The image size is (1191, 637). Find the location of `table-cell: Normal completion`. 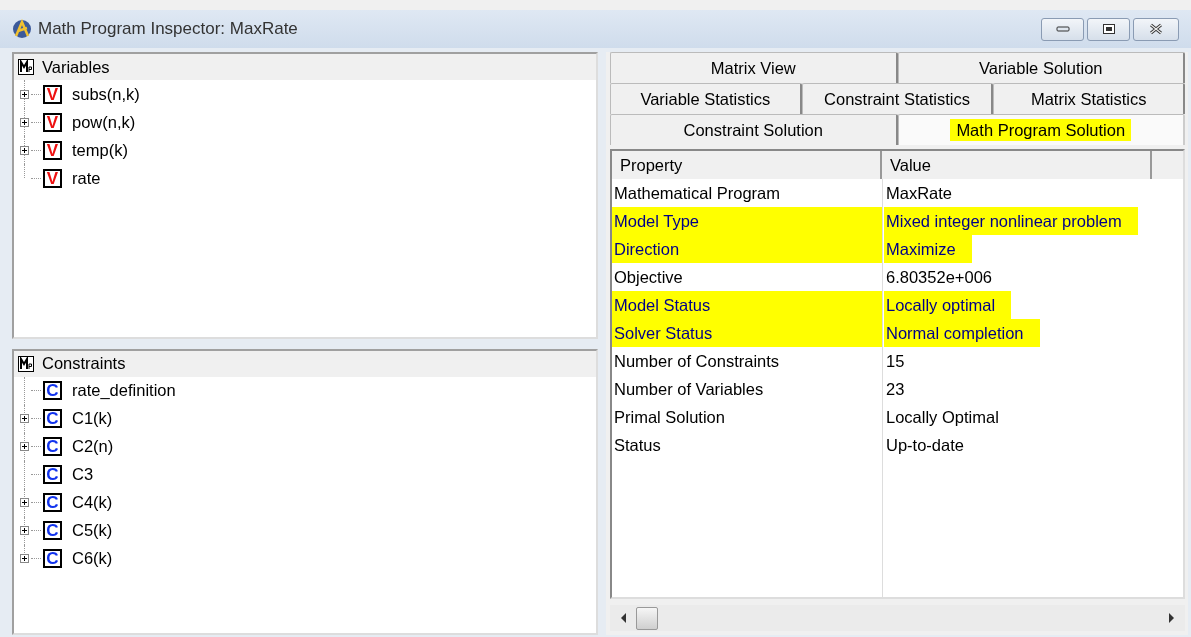

table-cell: Normal completion is located at coordinates (962, 333).